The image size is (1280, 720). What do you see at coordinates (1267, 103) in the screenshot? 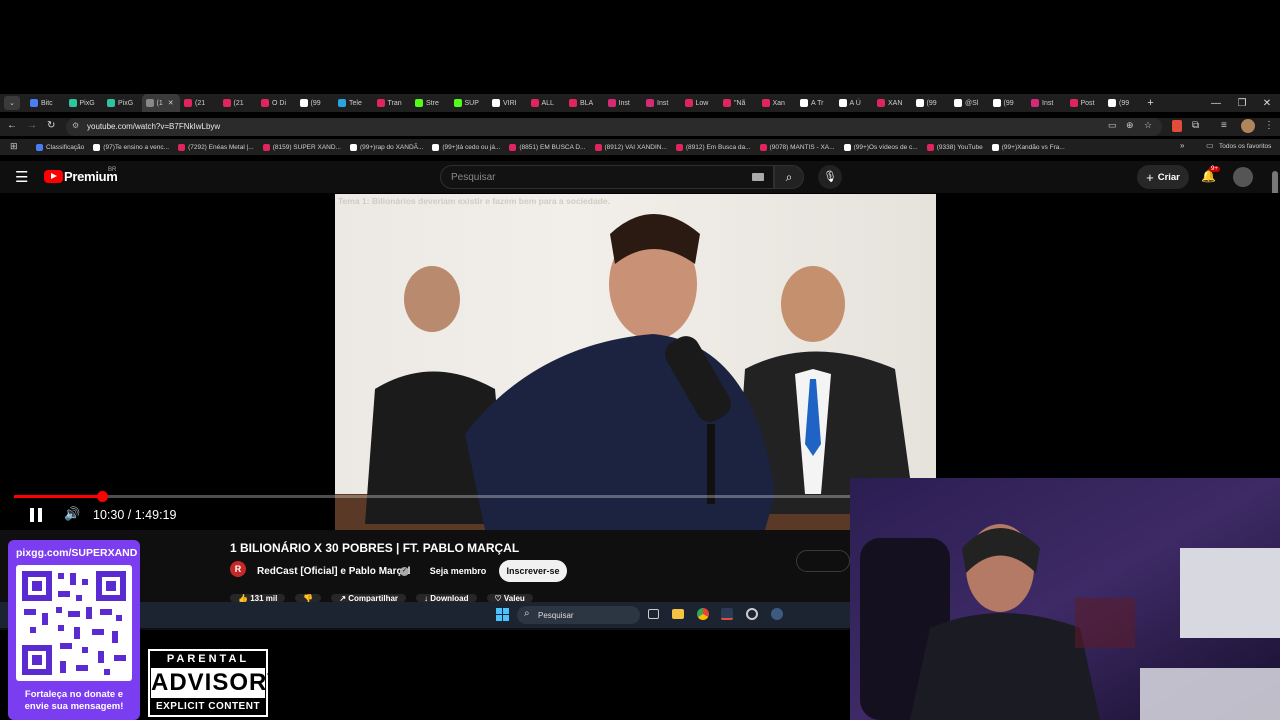
I see `close-window-button: ✕` at bounding box center [1267, 103].